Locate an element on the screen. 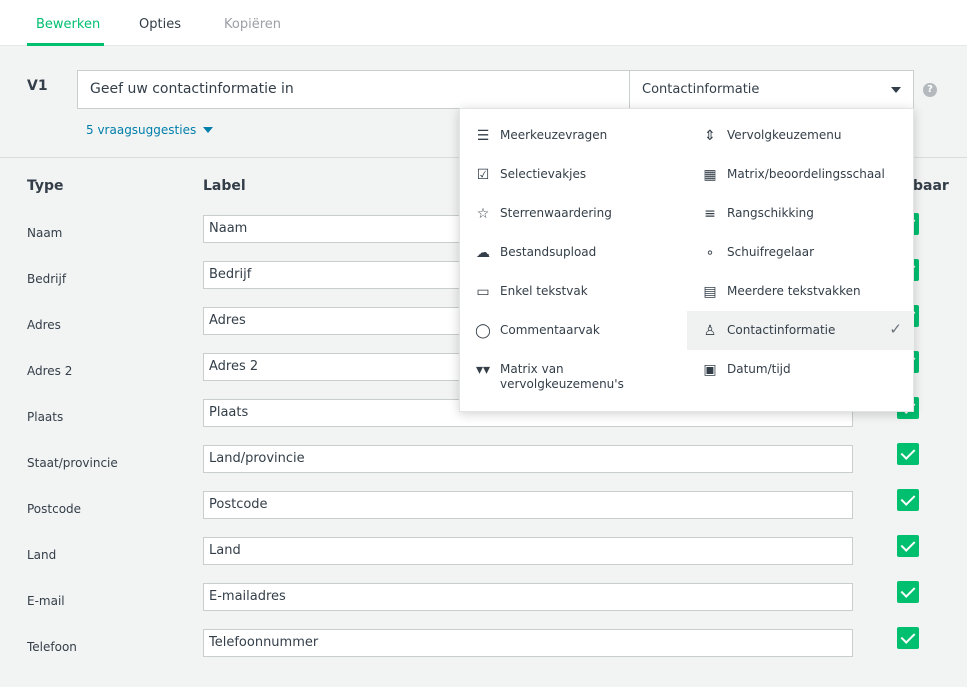  row-type: Telefoon is located at coordinates (52, 647).